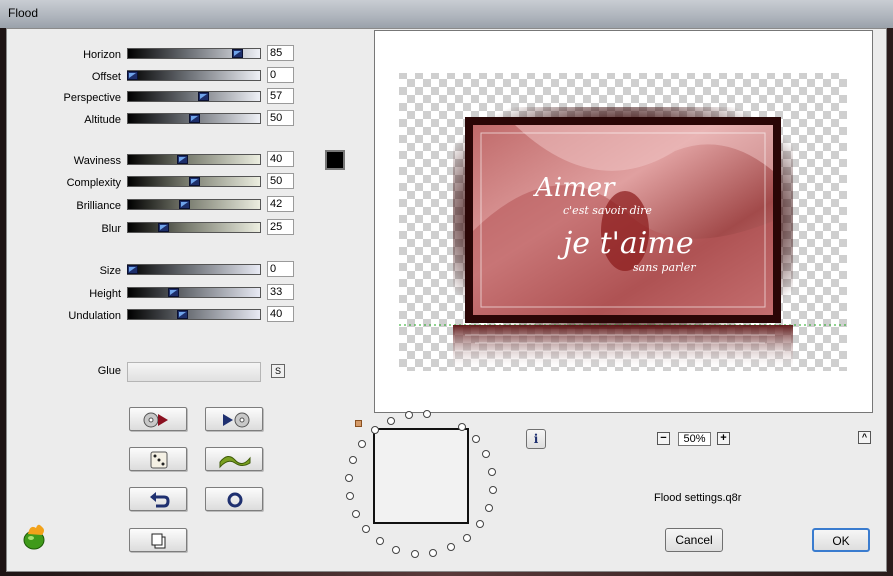 Image resolution: width=893 pixels, height=576 pixels. What do you see at coordinates (446, 14) in the screenshot?
I see `title-bar: Flood` at bounding box center [446, 14].